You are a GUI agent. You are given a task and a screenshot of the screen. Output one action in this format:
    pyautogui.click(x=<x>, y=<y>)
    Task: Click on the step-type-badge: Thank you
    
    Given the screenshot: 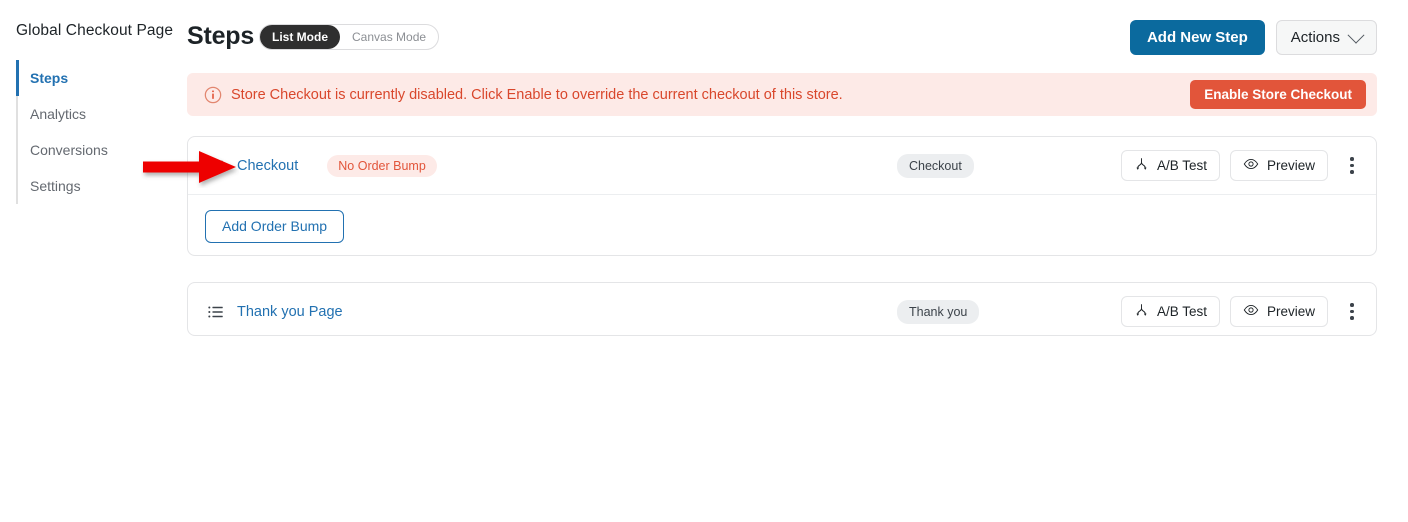 What is the action you would take?
    pyautogui.click(x=938, y=311)
    